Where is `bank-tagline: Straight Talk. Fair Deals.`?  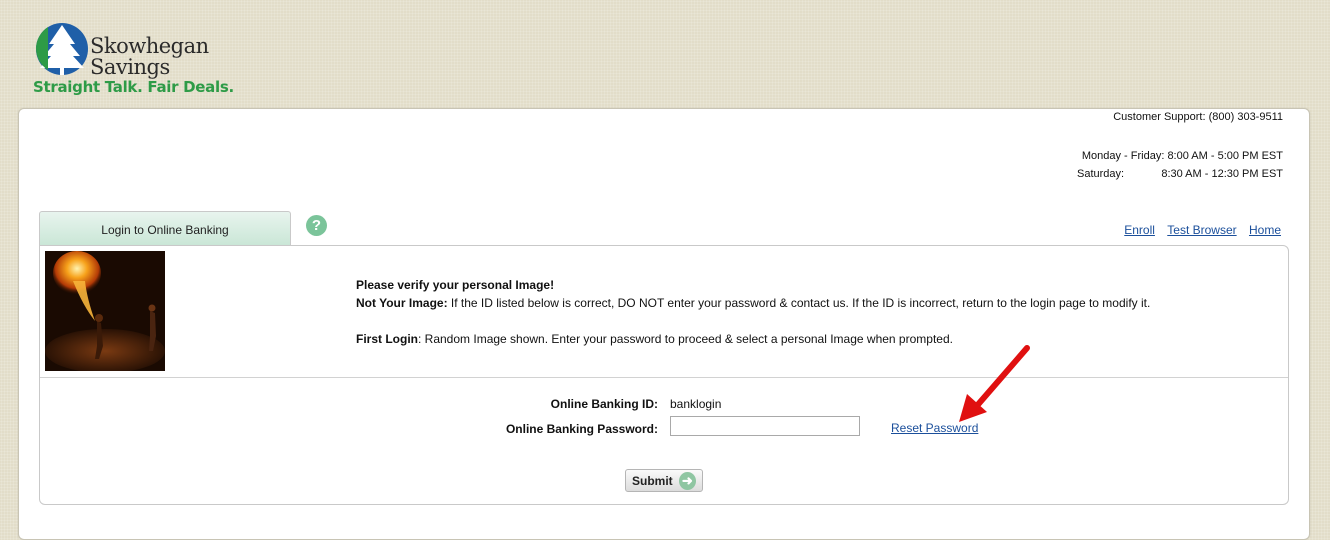
bank-tagline: Straight Talk. Fair Deals. is located at coordinates (133, 87).